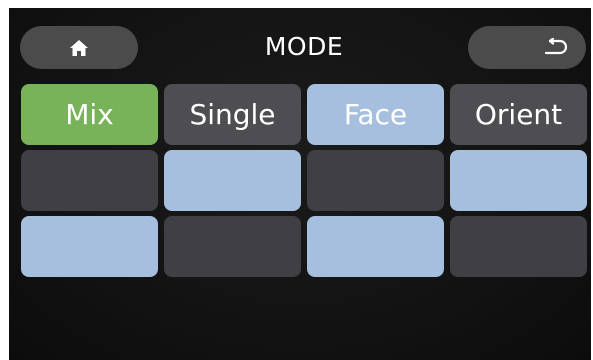 Image resolution: width=593 pixels, height=360 pixels. What do you see at coordinates (304, 46) in the screenshot?
I see `page-title: MODE` at bounding box center [304, 46].